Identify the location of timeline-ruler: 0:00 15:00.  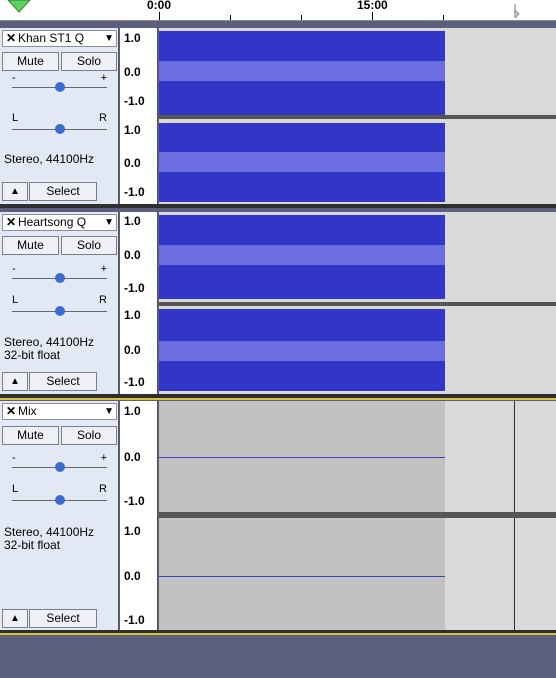
(278, 10).